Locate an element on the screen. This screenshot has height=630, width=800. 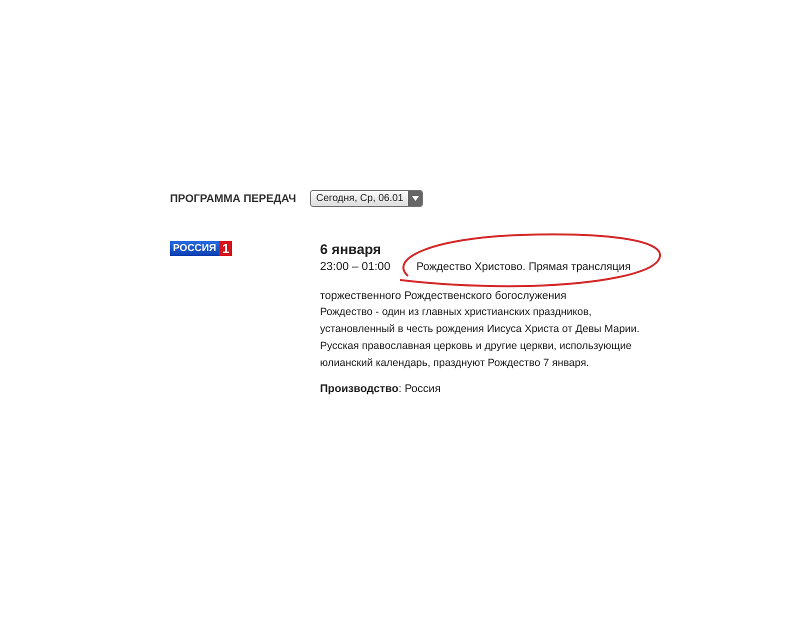
channel-logo-number: 1 is located at coordinates (225, 248).